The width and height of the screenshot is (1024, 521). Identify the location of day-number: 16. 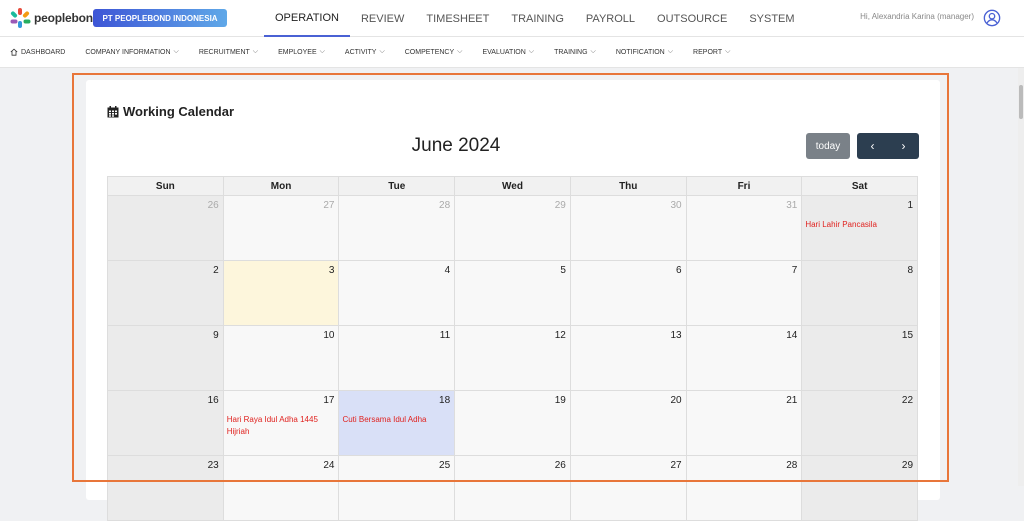
(213, 400).